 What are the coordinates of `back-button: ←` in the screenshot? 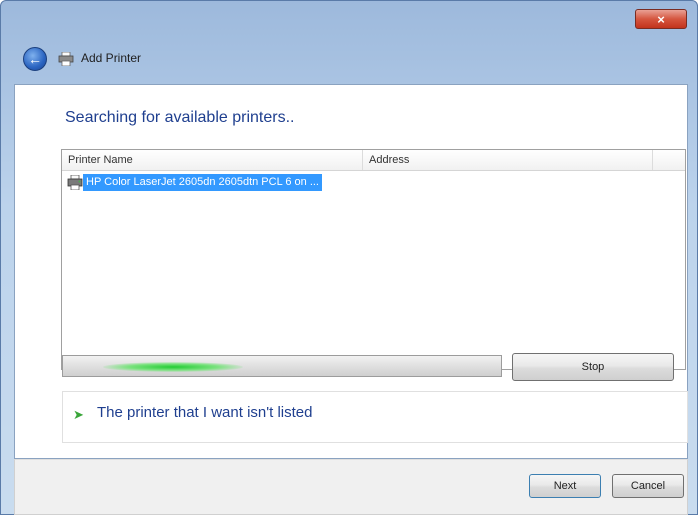 It's located at (35, 59).